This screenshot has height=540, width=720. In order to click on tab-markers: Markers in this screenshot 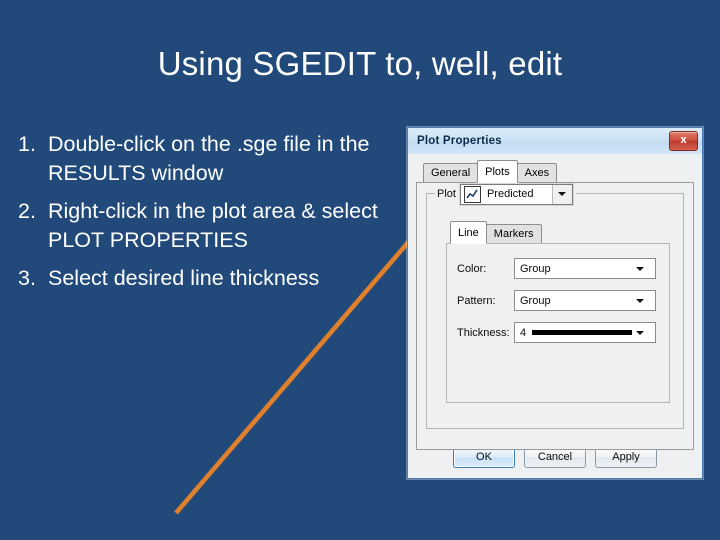, I will do `click(513, 233)`.